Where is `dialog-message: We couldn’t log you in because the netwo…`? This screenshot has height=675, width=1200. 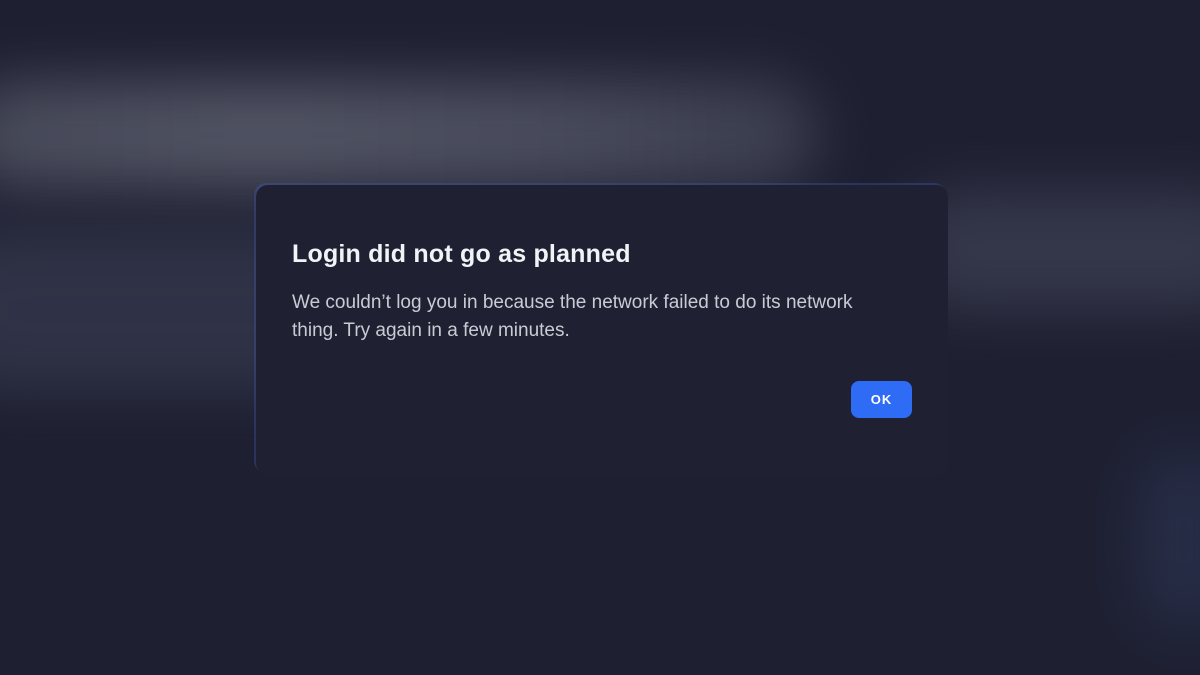 dialog-message: We couldn’t log you in because the netwo… is located at coordinates (572, 316).